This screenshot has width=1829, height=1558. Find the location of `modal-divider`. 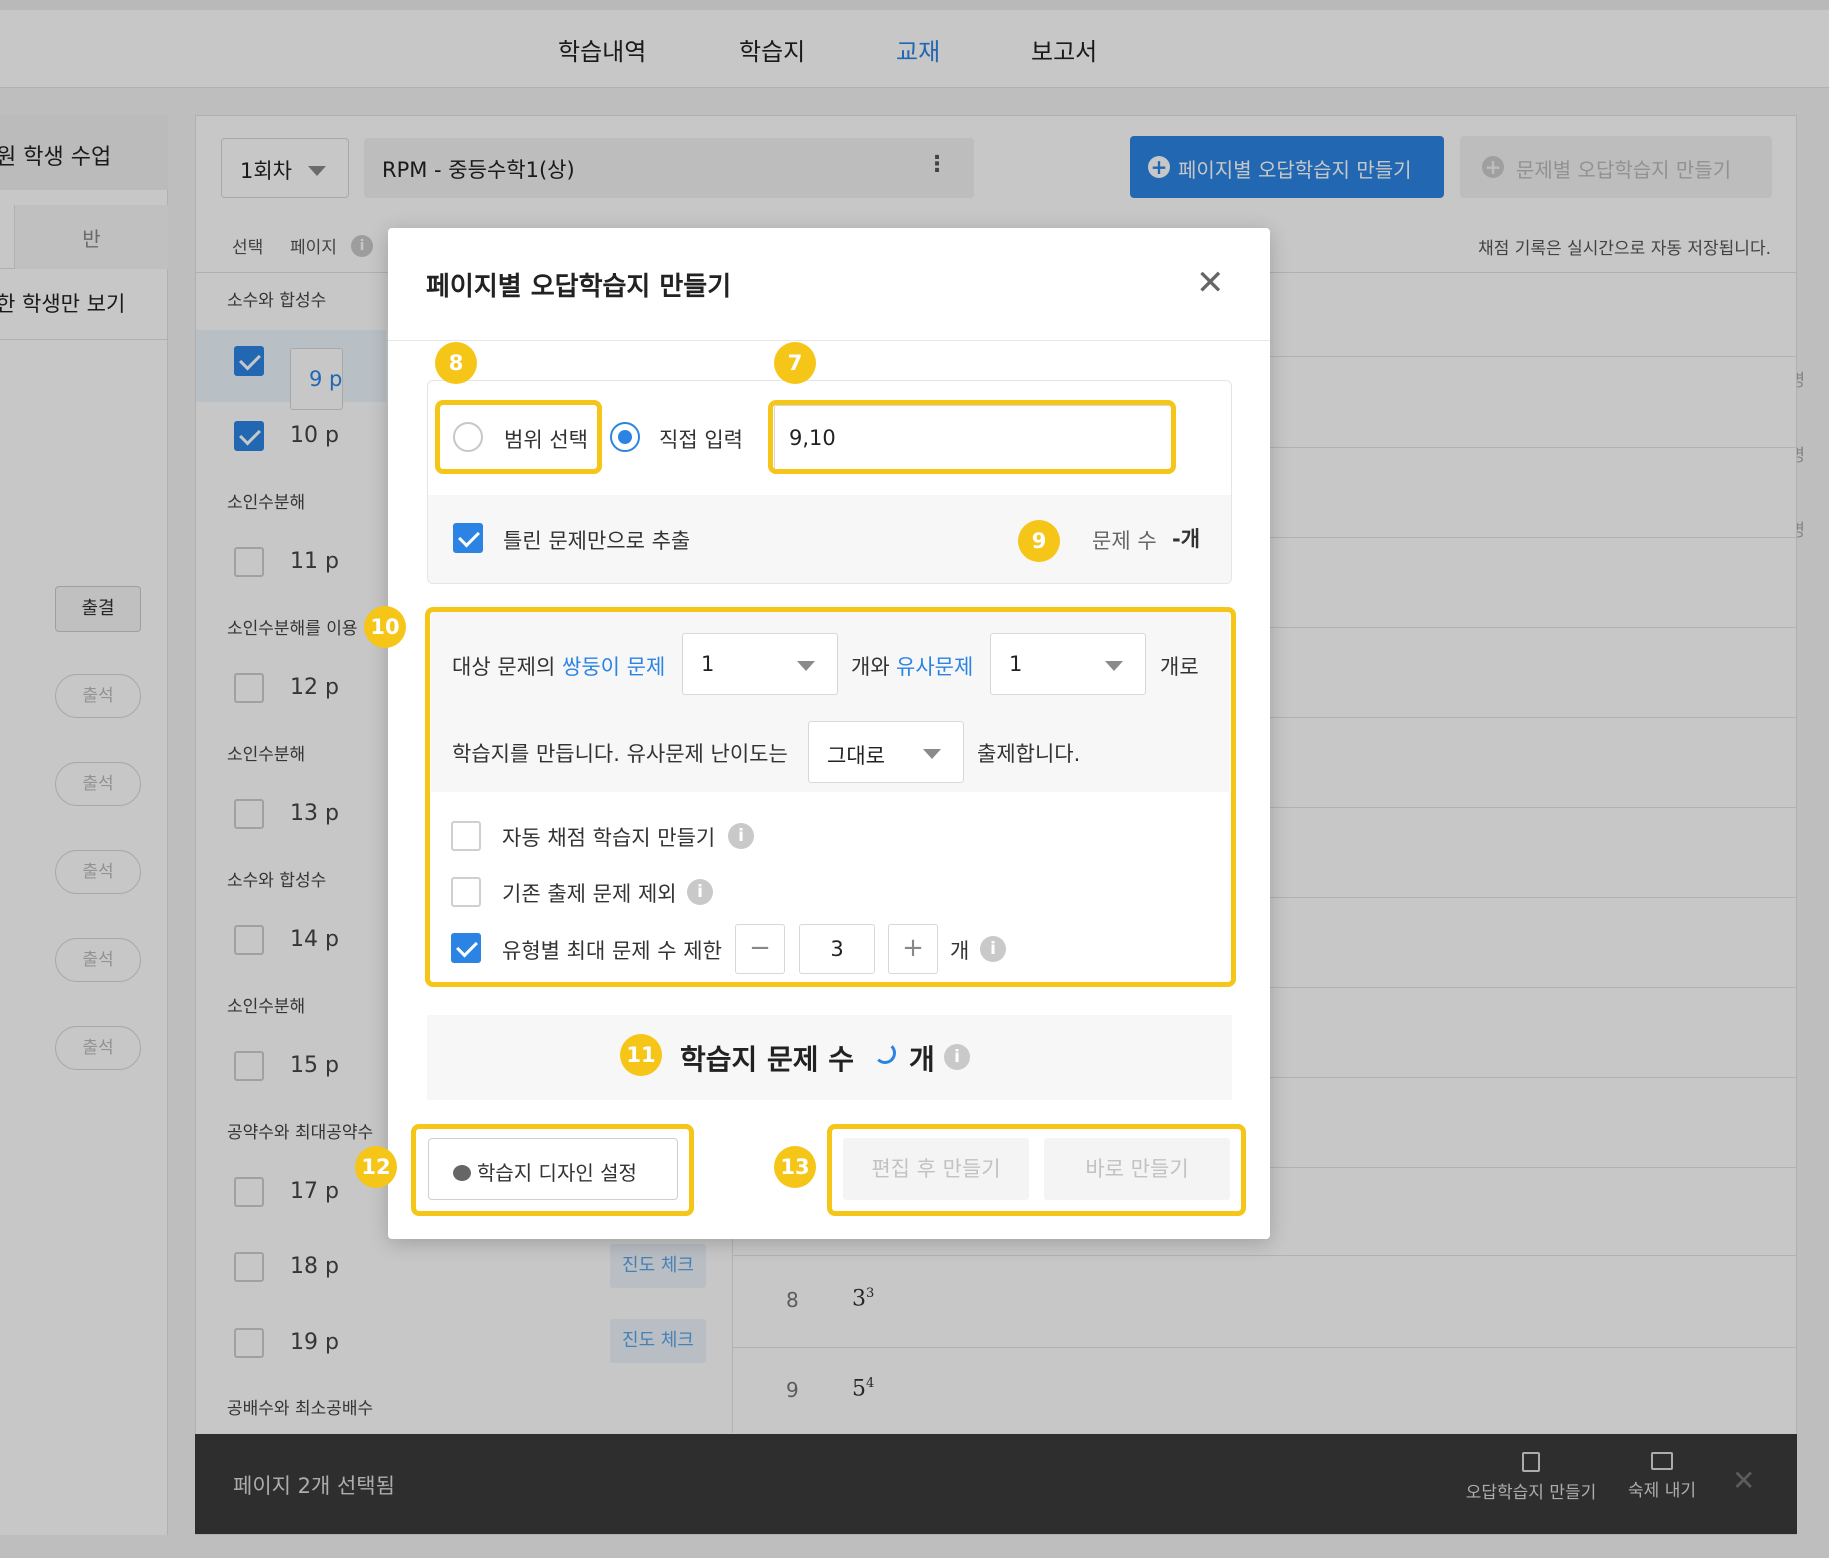

modal-divider is located at coordinates (829, 340).